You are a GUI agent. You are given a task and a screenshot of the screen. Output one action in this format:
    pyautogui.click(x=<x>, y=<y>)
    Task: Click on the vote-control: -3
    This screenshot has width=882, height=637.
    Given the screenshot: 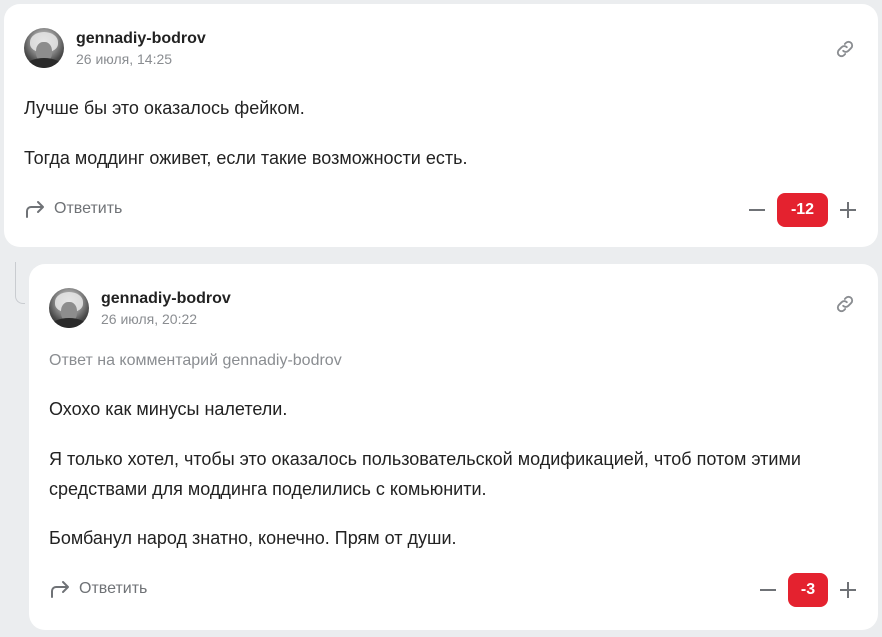 What is the action you would take?
    pyautogui.click(x=808, y=590)
    